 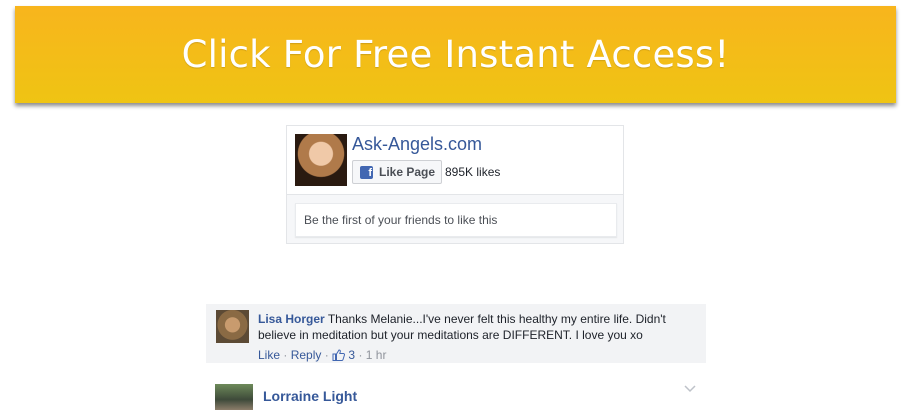 What do you see at coordinates (351, 355) in the screenshot?
I see `reaction-count: 3` at bounding box center [351, 355].